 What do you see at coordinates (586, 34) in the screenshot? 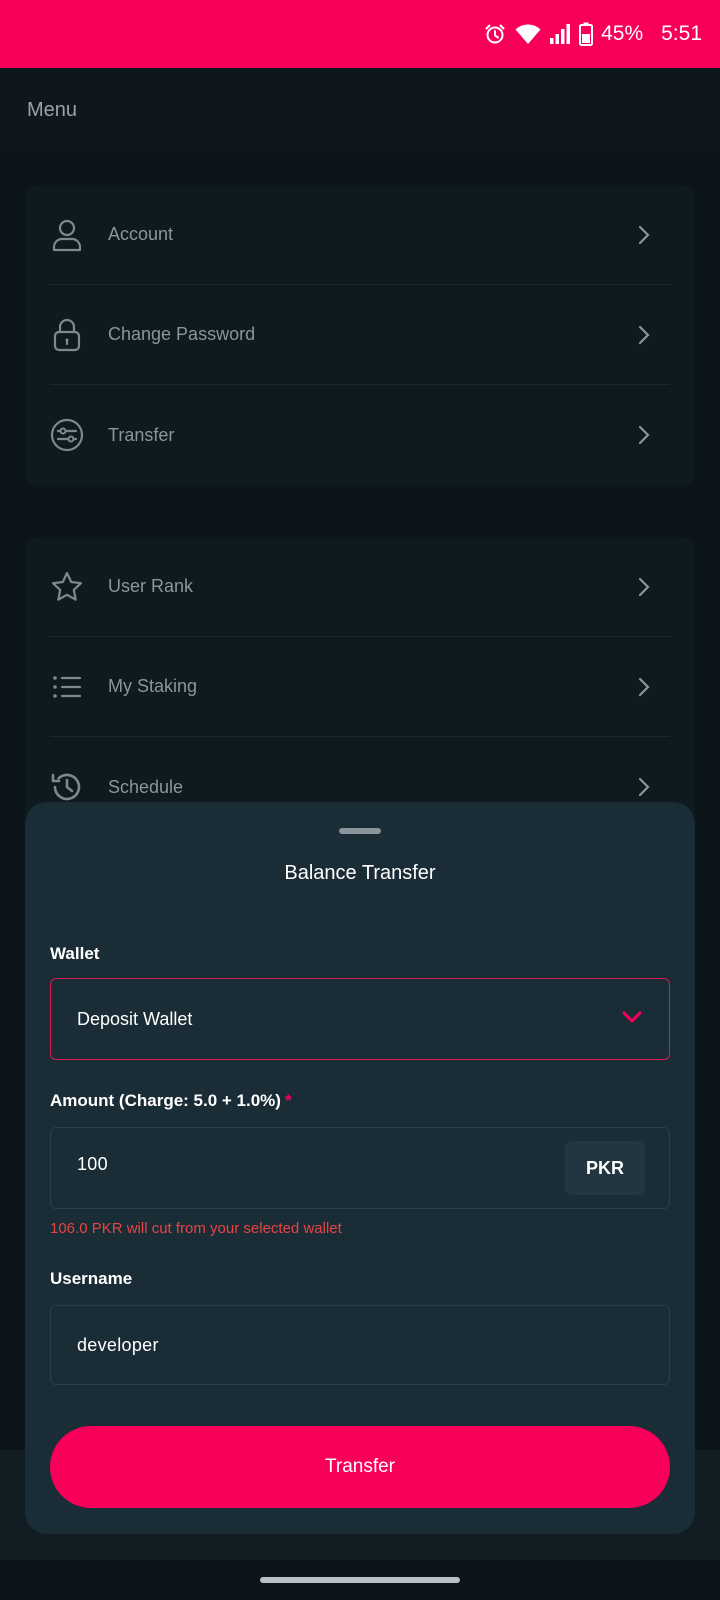
I see `battery-icon` at bounding box center [586, 34].